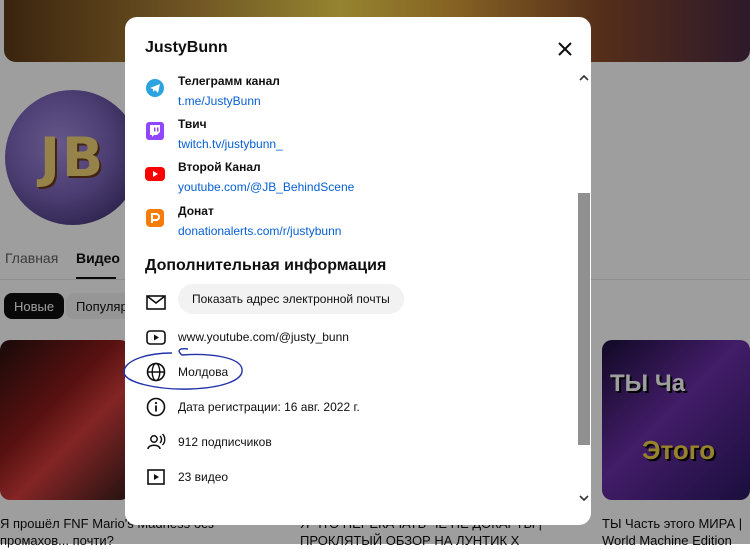  I want to click on link-name: Второй Канал, so click(219, 167).